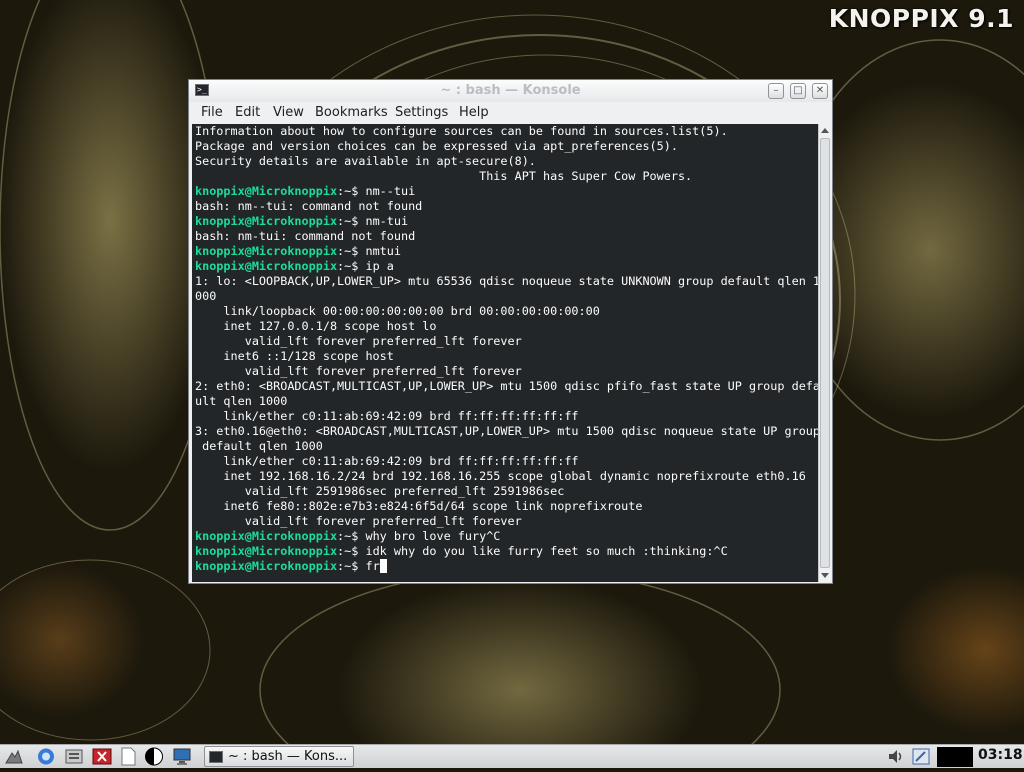  I want to click on output-text: inet 127.0.0.1/8 scope host lo, so click(316, 326).